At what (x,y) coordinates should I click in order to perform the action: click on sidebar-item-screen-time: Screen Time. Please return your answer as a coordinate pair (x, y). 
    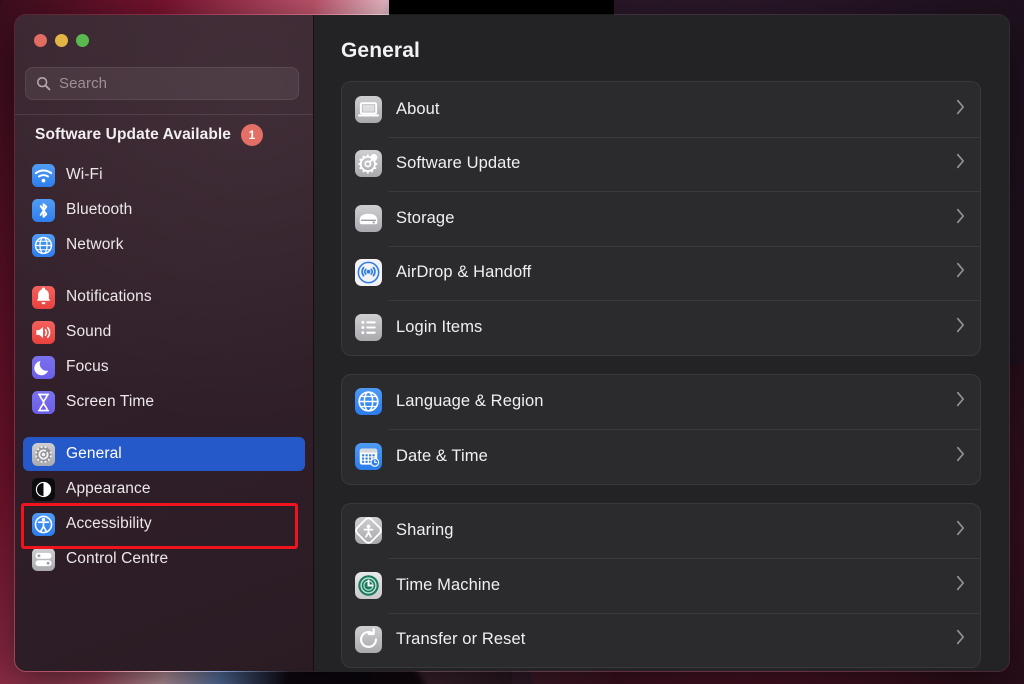
    Looking at the image, I should click on (164, 402).